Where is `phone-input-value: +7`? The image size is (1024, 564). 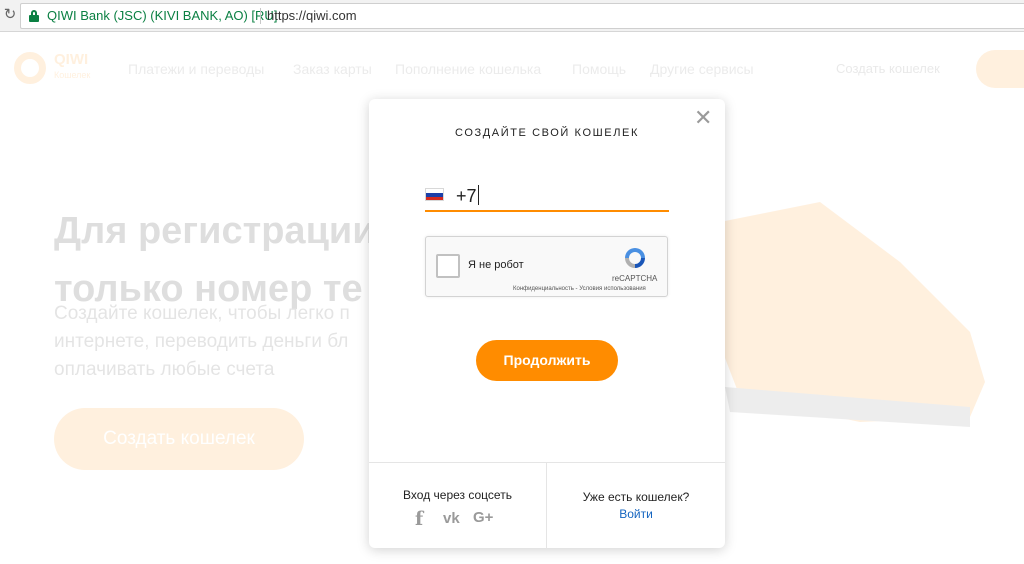 phone-input-value: +7 is located at coordinates (467, 196).